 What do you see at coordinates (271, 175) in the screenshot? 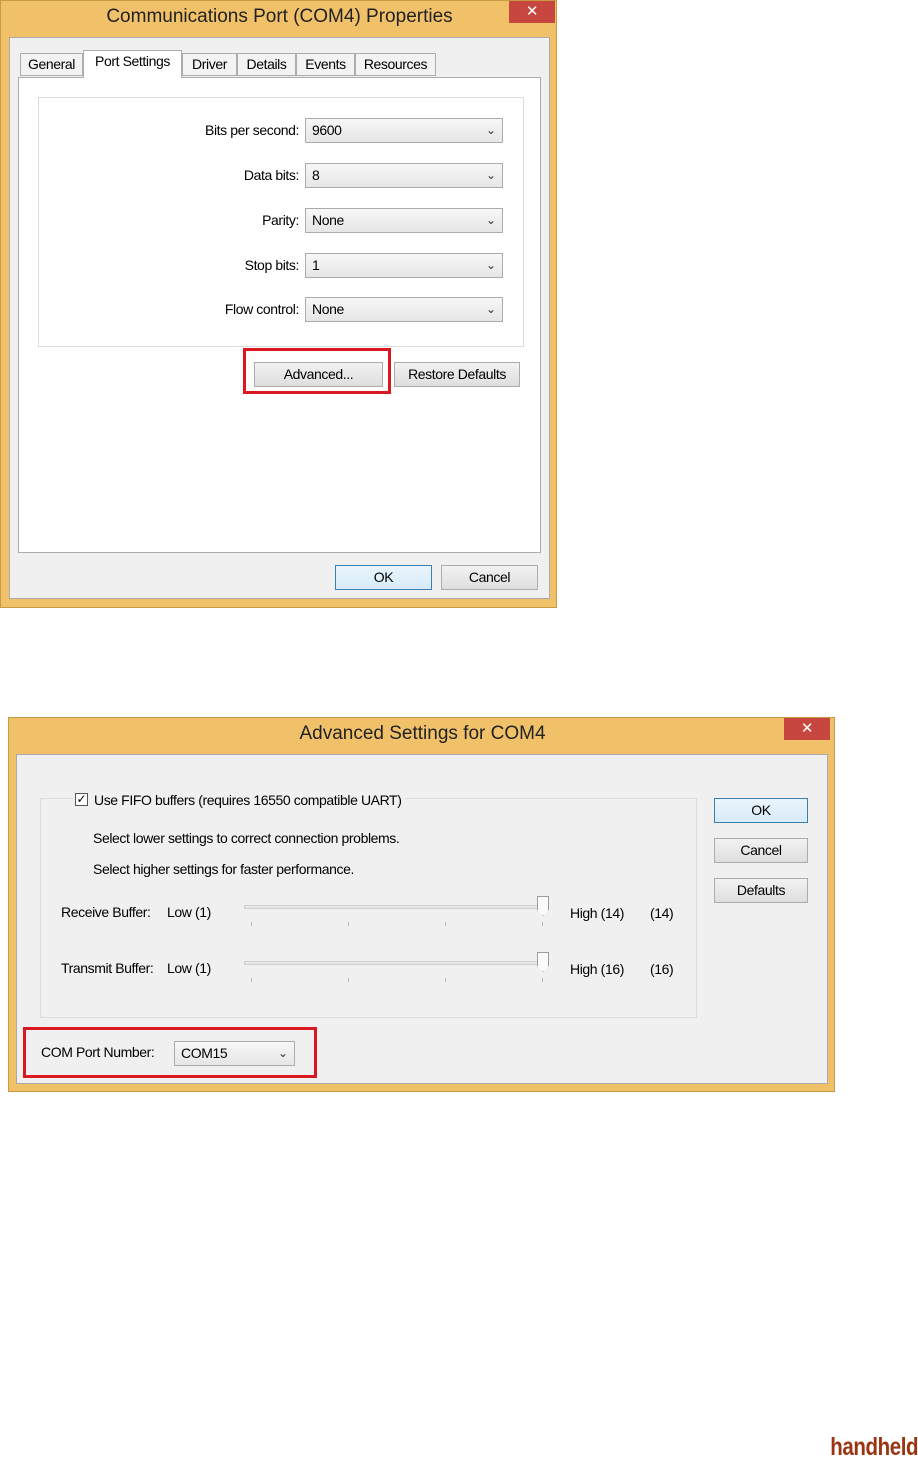
I see `data-bits-label: Data bits:` at bounding box center [271, 175].